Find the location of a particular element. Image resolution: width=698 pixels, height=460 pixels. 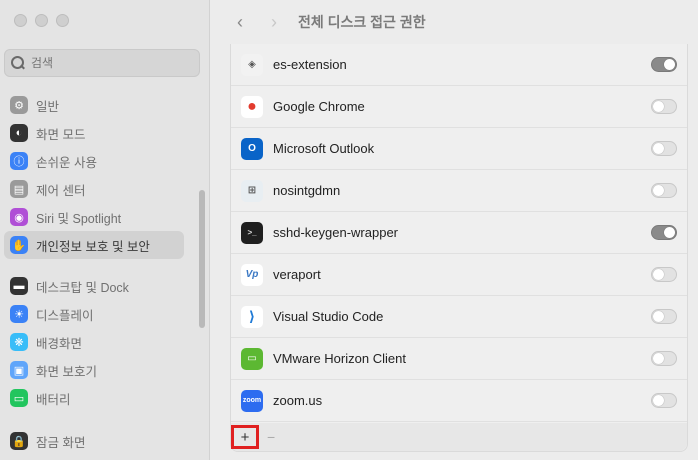

display-icon: ☀ is located at coordinates (19, 314).